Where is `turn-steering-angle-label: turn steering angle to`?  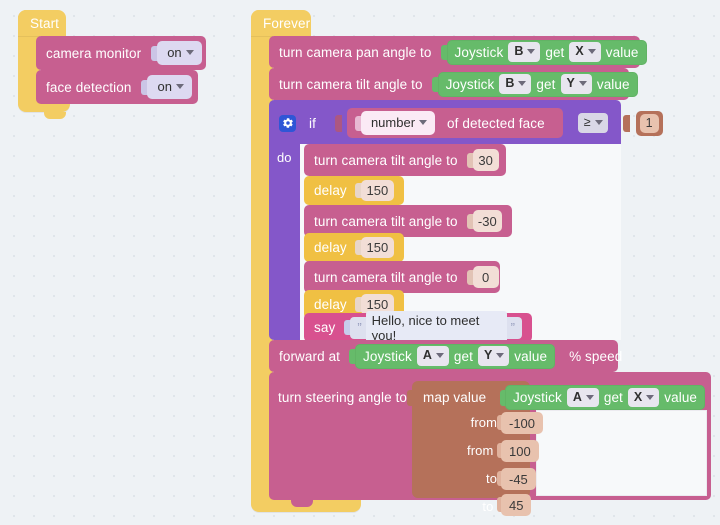 turn-steering-angle-label: turn steering angle to is located at coordinates (343, 397).